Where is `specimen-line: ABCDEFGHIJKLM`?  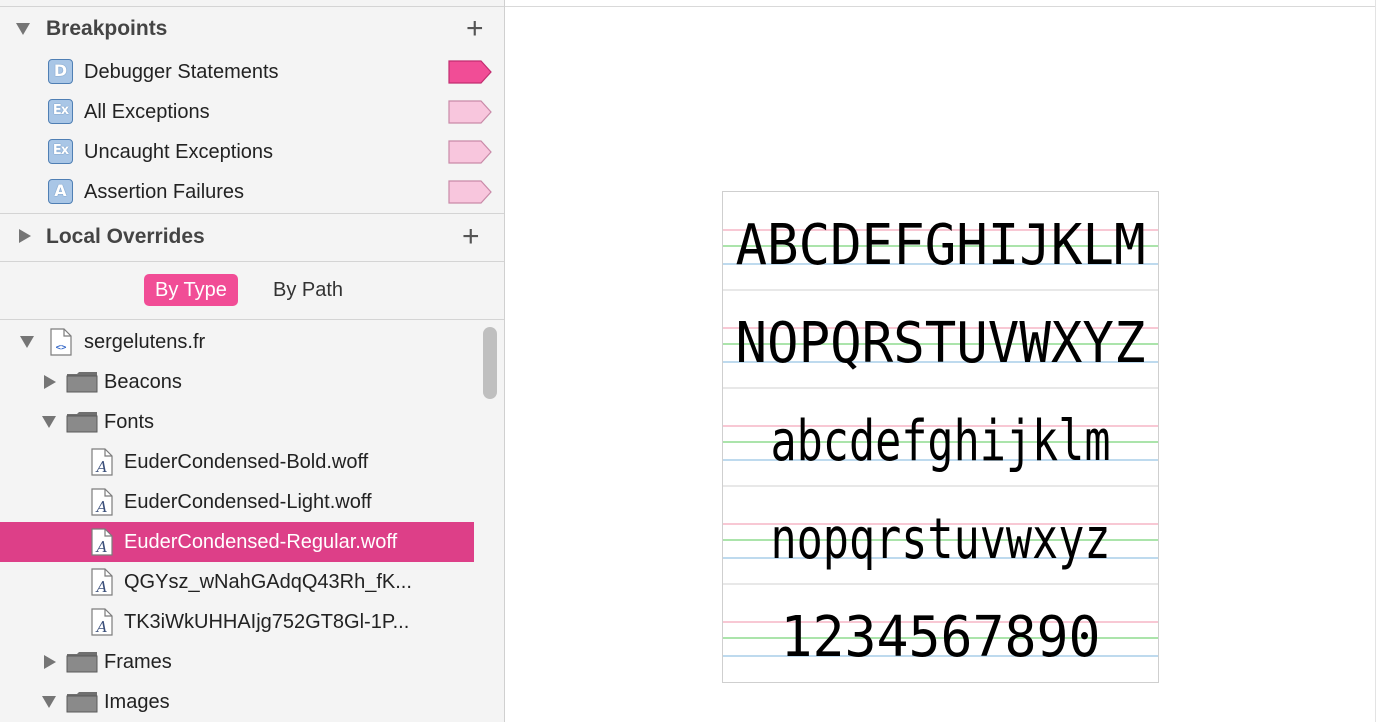
specimen-line: ABCDEFGHIJKLM is located at coordinates (941, 245).